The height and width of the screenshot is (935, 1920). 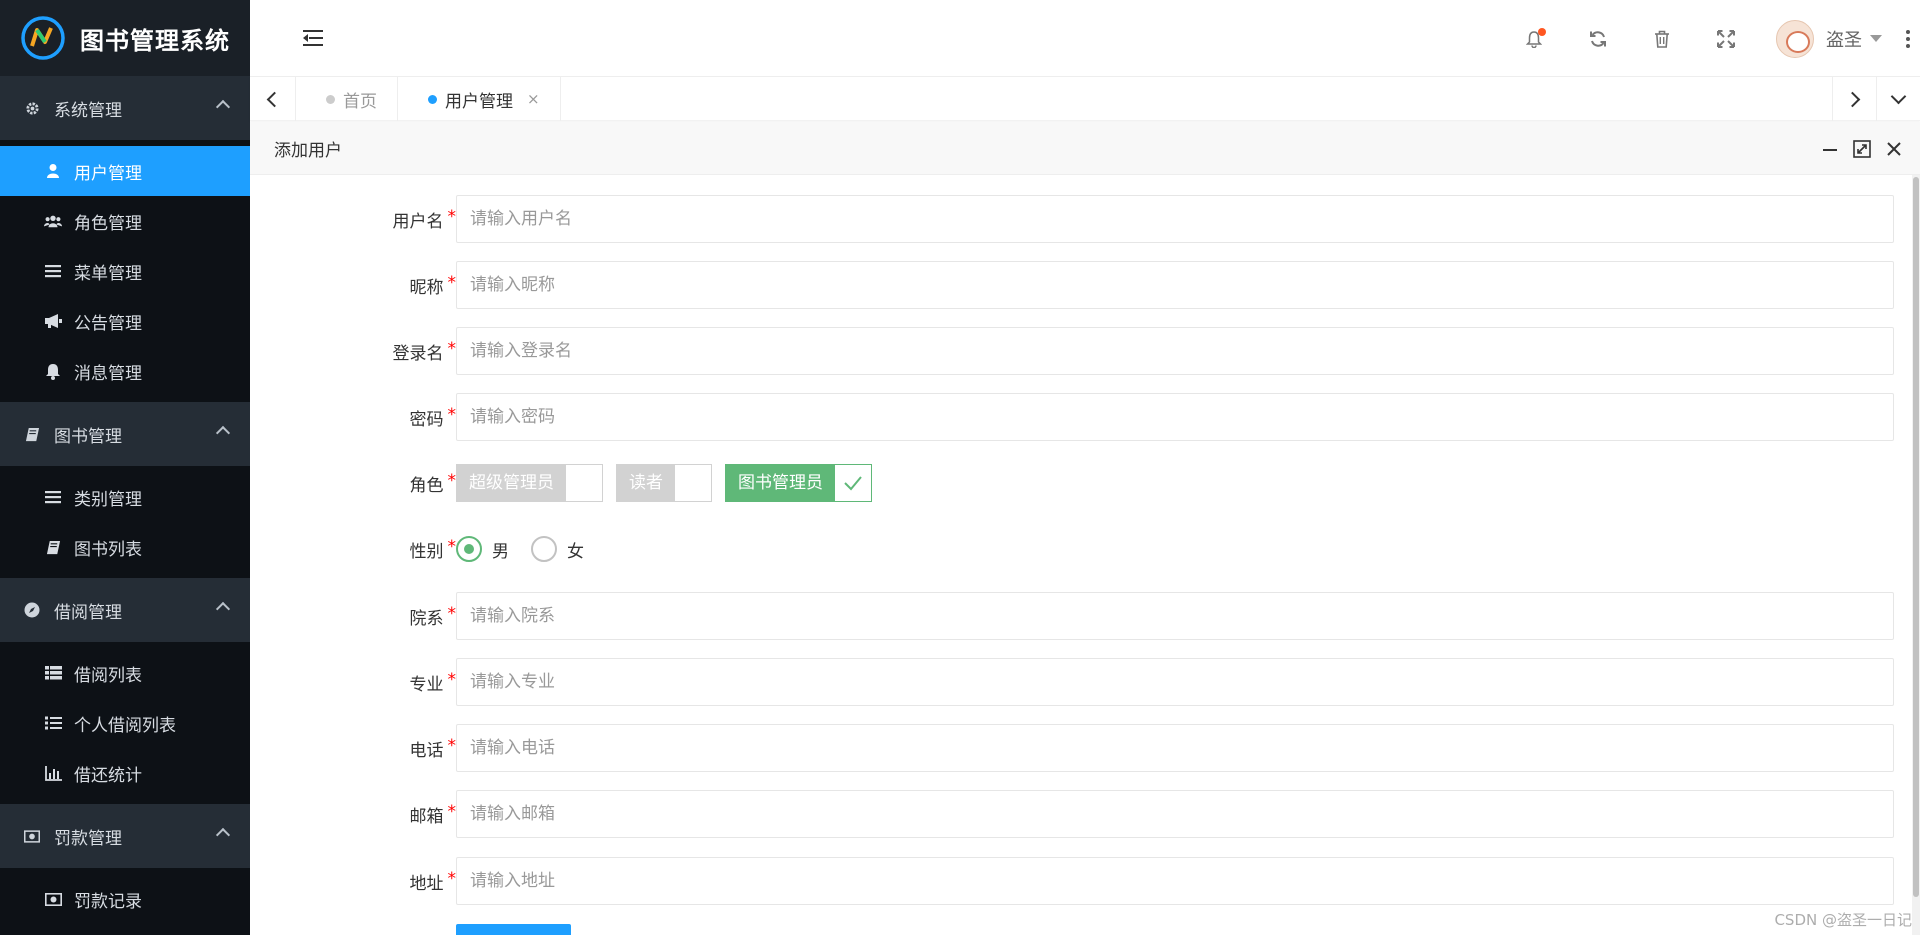 What do you see at coordinates (53, 899) in the screenshot?
I see `money-icon` at bounding box center [53, 899].